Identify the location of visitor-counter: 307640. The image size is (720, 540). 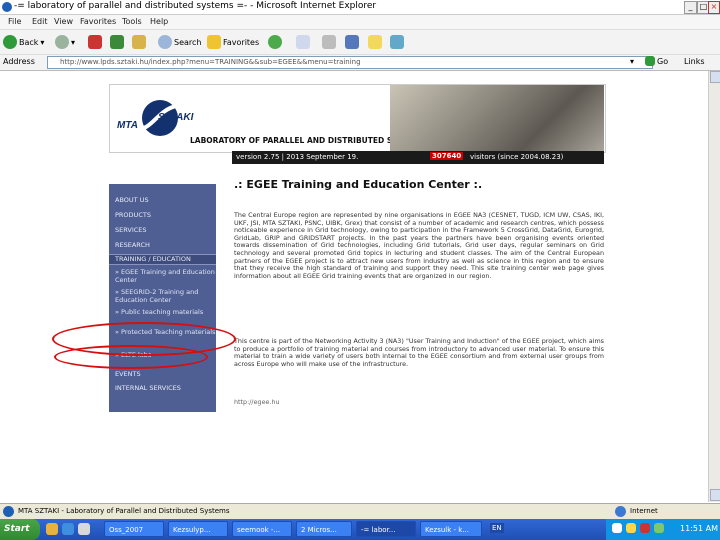
(447, 156).